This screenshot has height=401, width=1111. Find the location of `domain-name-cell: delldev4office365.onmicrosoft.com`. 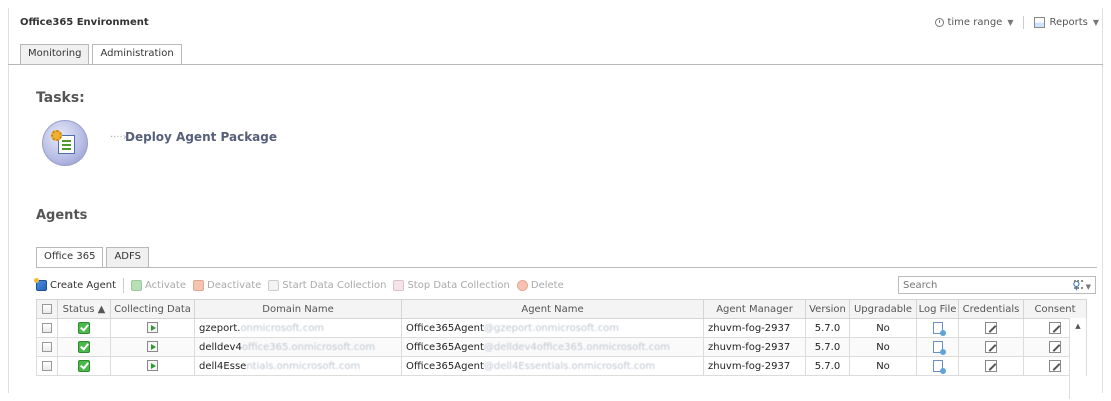

domain-name-cell: delldev4office365.onmicrosoft.com is located at coordinates (298, 347).